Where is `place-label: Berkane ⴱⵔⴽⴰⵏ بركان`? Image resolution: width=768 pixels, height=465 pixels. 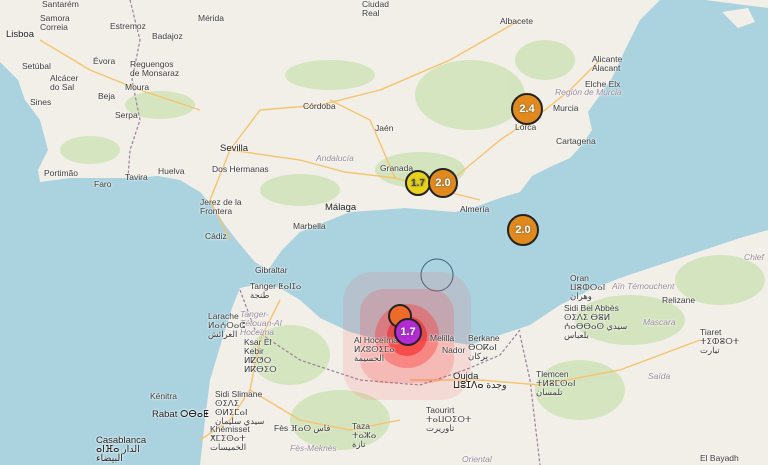 place-label: Berkane ⴱⵔⴽⴰⵏ بركان is located at coordinates (484, 347).